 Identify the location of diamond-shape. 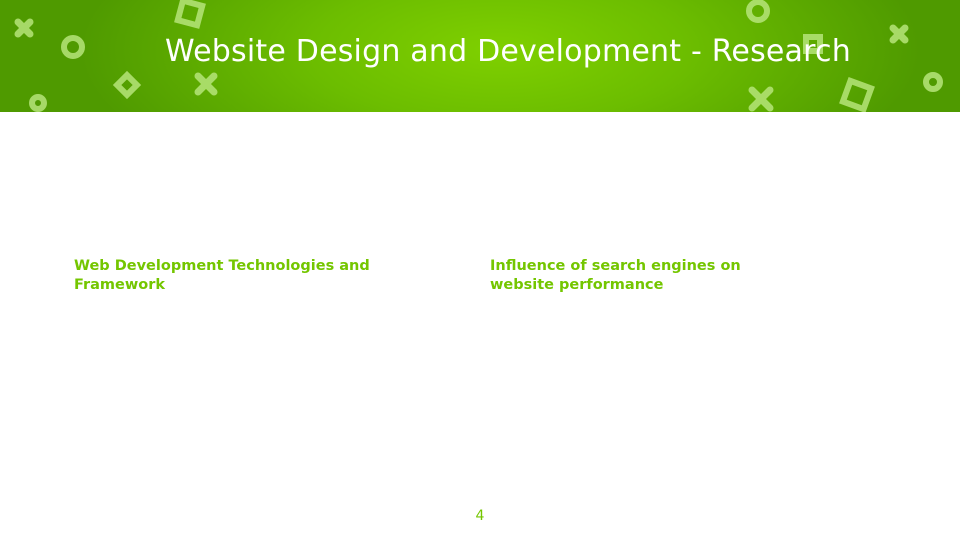
(127, 85).